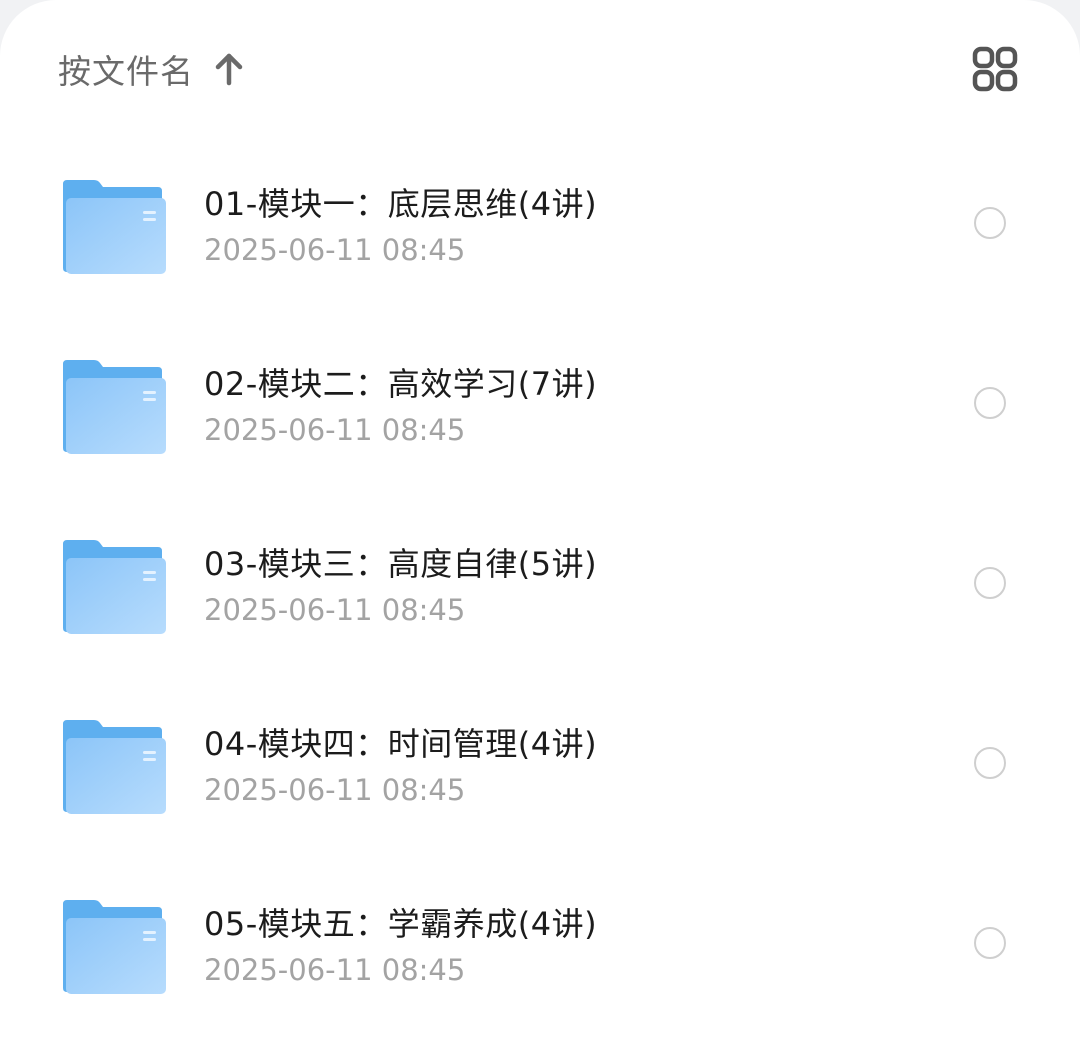 This screenshot has width=1080, height=1060. I want to click on grid-view-button, so click(995, 69).